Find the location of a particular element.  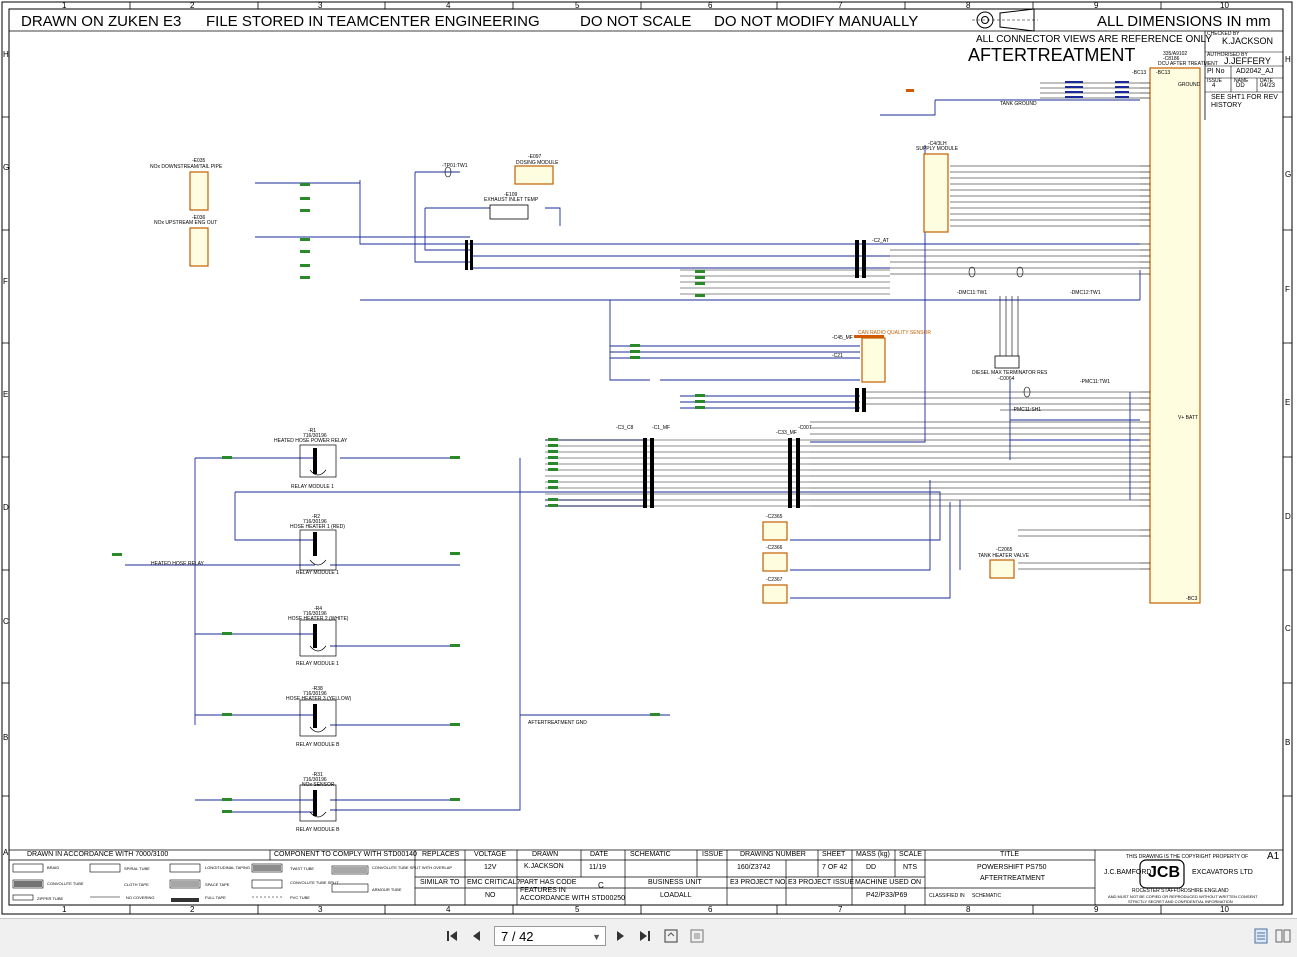

next-page-button is located at coordinates (620, 936).